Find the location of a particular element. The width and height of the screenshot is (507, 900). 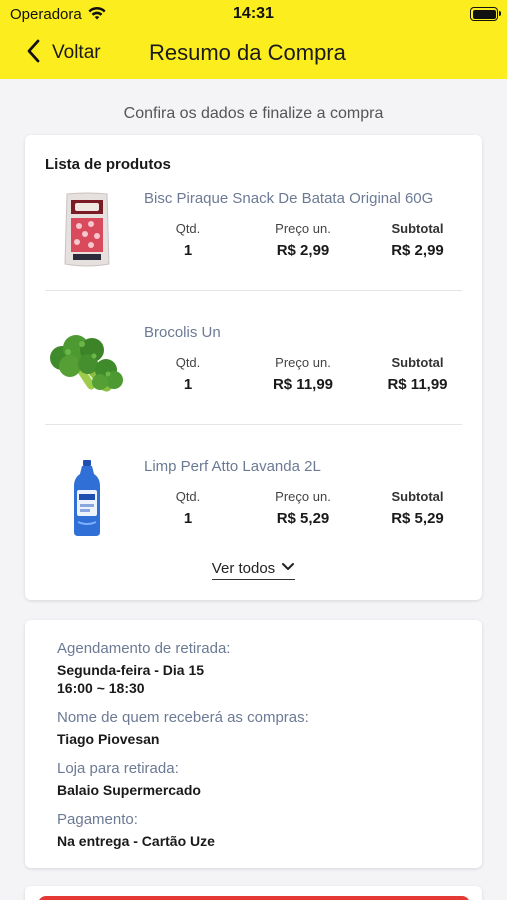

biscuit-package-image is located at coordinates (87, 230).